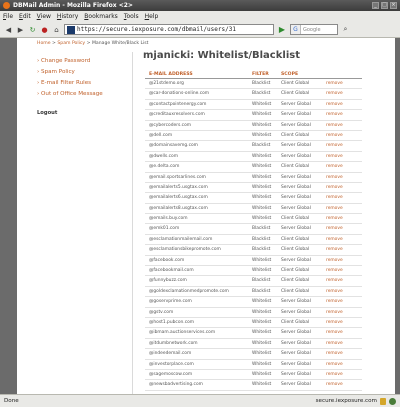 This screenshot has height=407, width=400. What do you see at coordinates (266, 74) in the screenshot?
I see `header-filter: FILTER` at bounding box center [266, 74].